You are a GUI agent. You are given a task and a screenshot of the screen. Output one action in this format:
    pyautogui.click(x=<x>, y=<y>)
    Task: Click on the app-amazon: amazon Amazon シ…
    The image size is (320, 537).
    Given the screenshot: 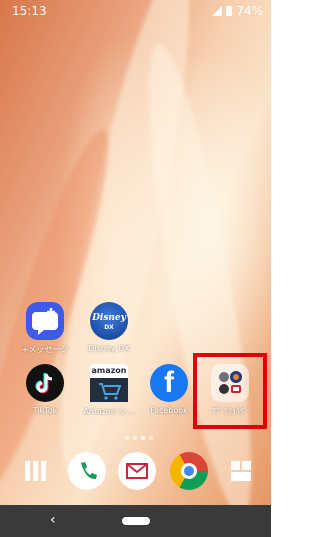 What is the action you would take?
    pyautogui.click(x=109, y=390)
    